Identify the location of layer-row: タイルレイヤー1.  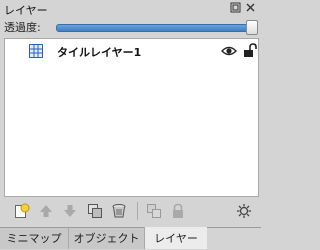
(131, 51).